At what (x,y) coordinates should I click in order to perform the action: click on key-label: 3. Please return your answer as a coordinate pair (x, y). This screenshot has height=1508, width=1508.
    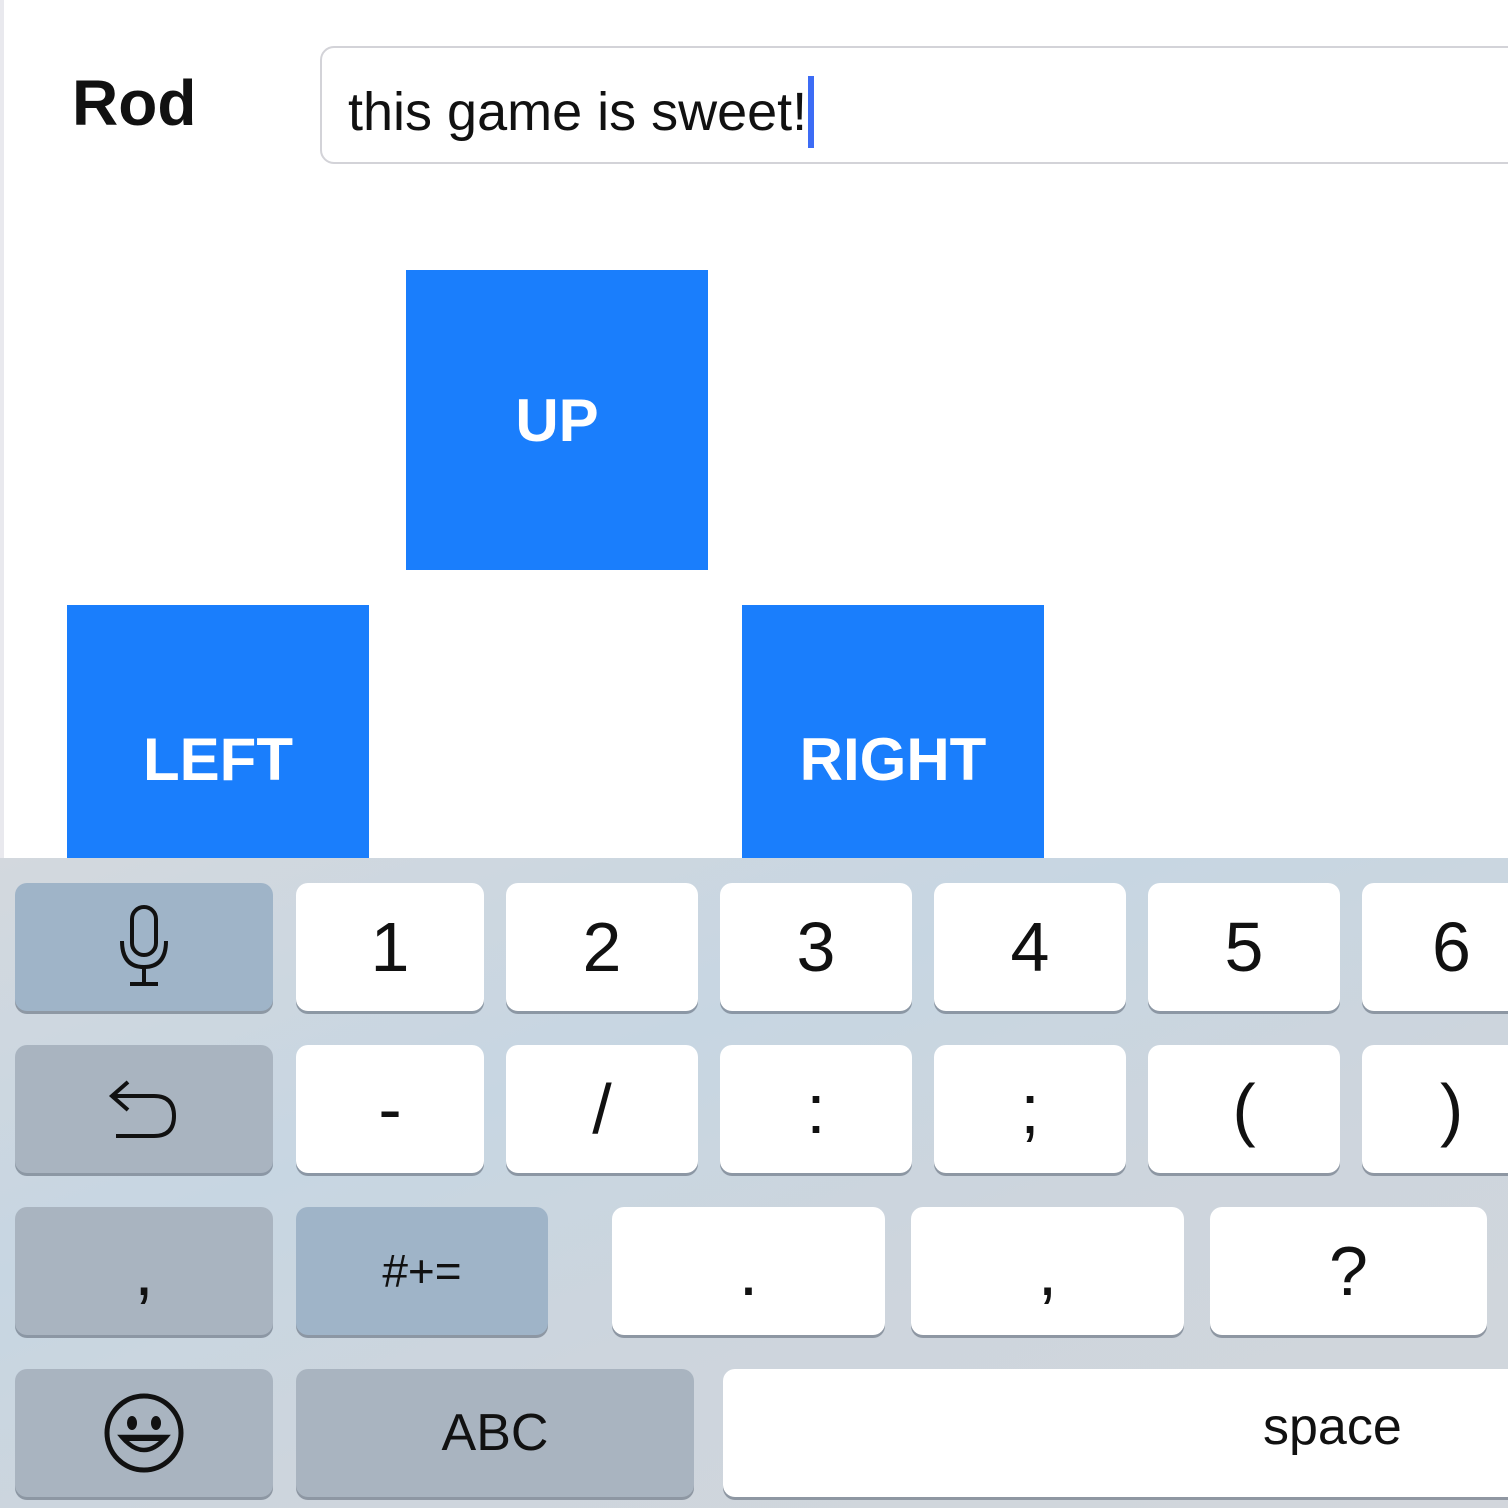
    Looking at the image, I should click on (816, 947).